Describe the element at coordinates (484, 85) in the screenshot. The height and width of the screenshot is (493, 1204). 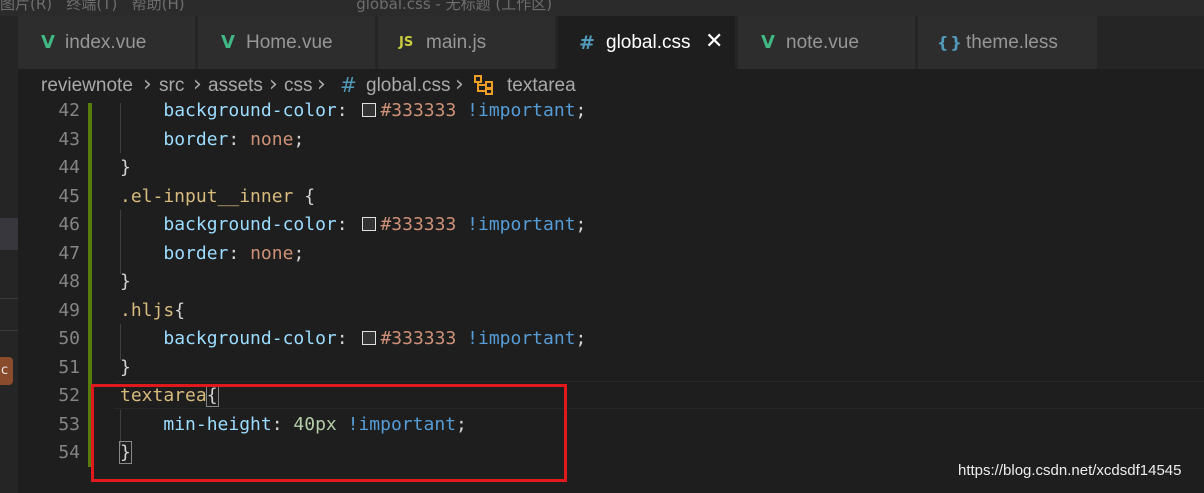
I see `symbol-class-icon` at that location.